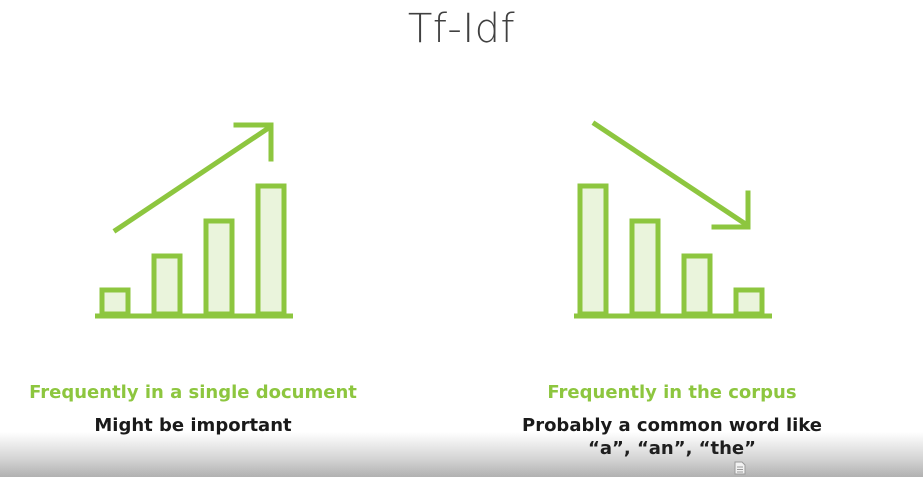 The height and width of the screenshot is (477, 923). What do you see at coordinates (193, 392) in the screenshot?
I see `left-heading: Frequently in a single document` at bounding box center [193, 392].